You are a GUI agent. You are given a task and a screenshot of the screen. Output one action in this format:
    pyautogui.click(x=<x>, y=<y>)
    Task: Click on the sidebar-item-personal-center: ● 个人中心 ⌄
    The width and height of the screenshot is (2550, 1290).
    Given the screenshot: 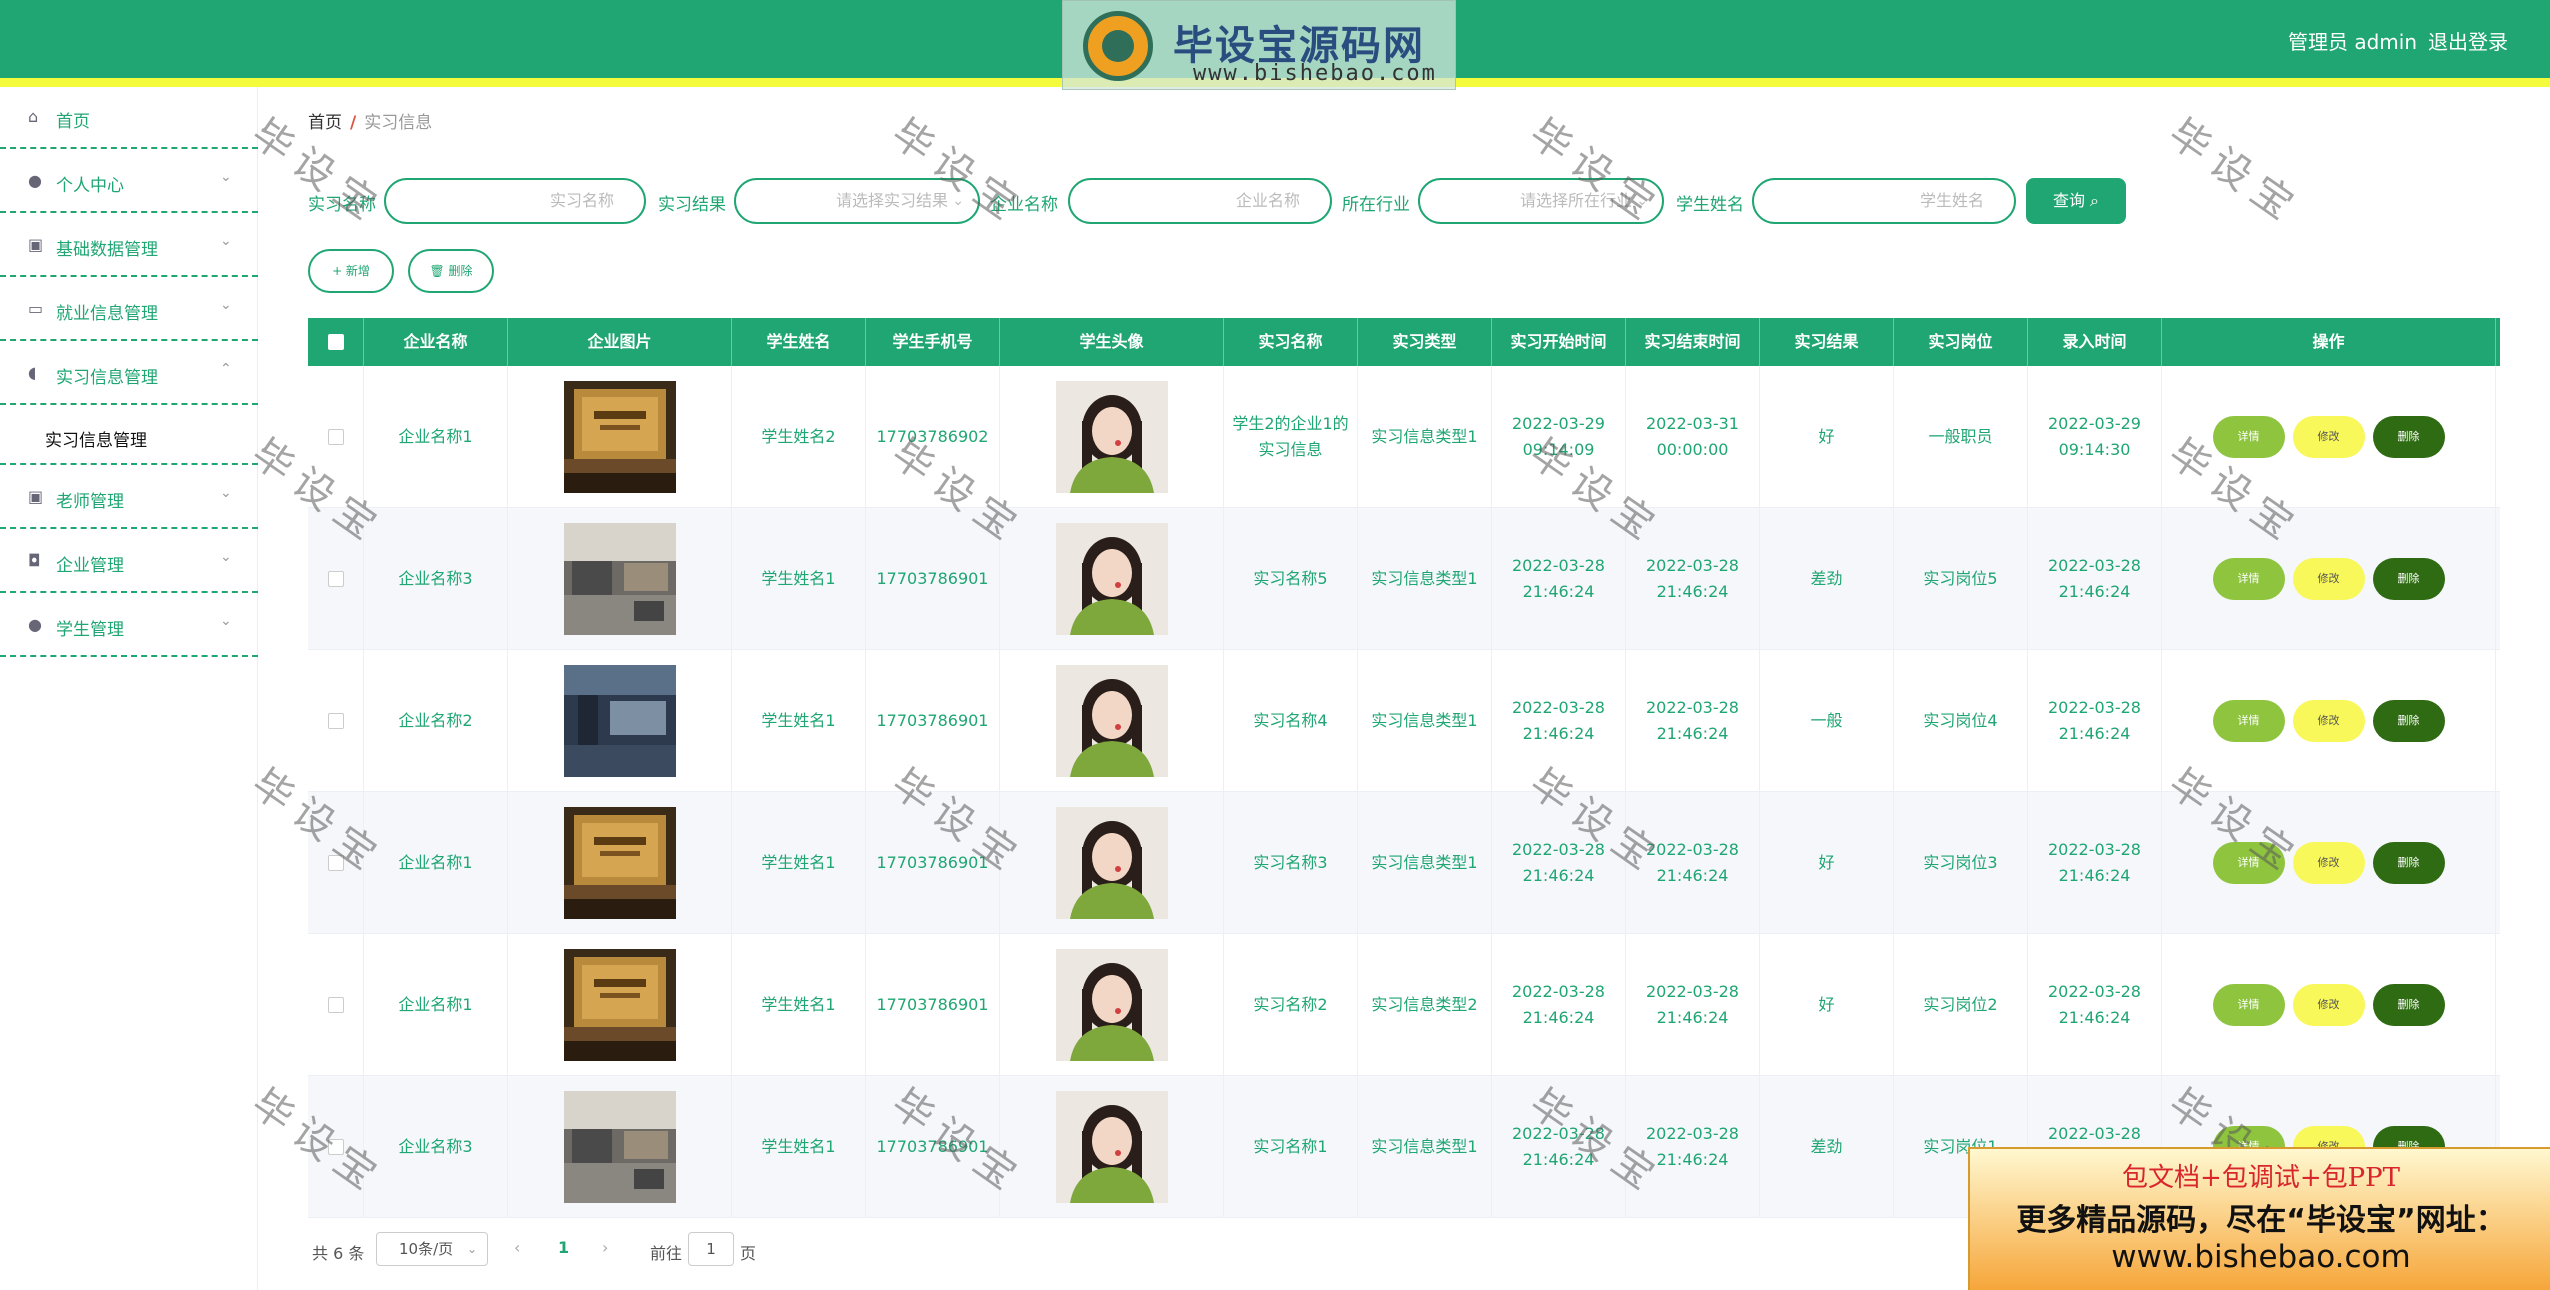 What is the action you would take?
    pyautogui.click(x=129, y=182)
    